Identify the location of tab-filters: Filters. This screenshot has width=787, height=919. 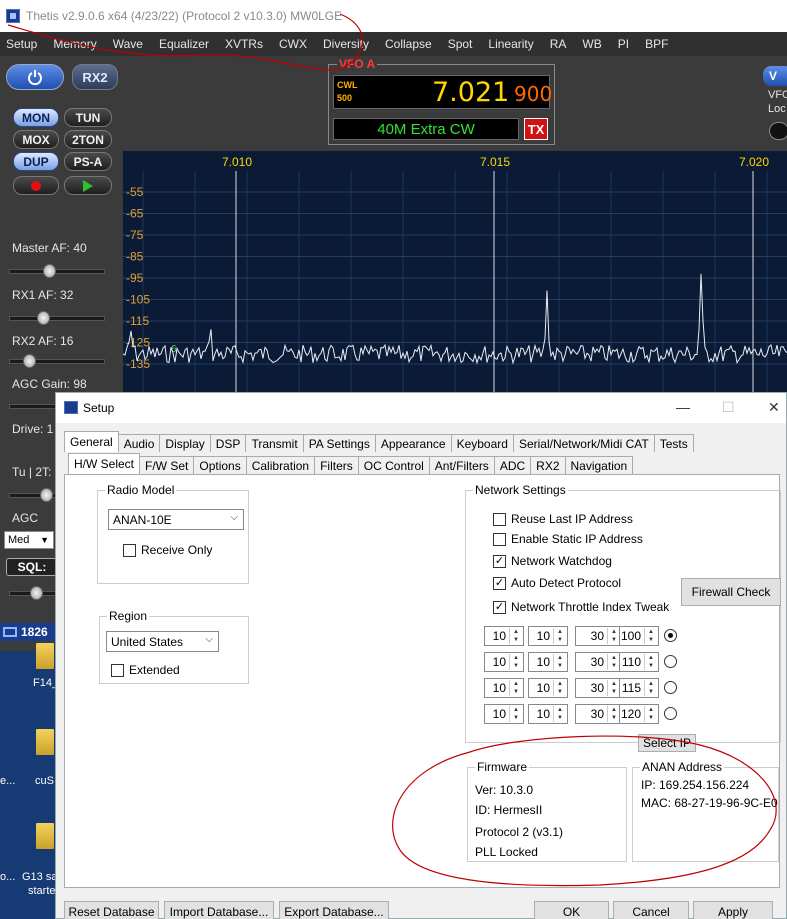
(336, 465).